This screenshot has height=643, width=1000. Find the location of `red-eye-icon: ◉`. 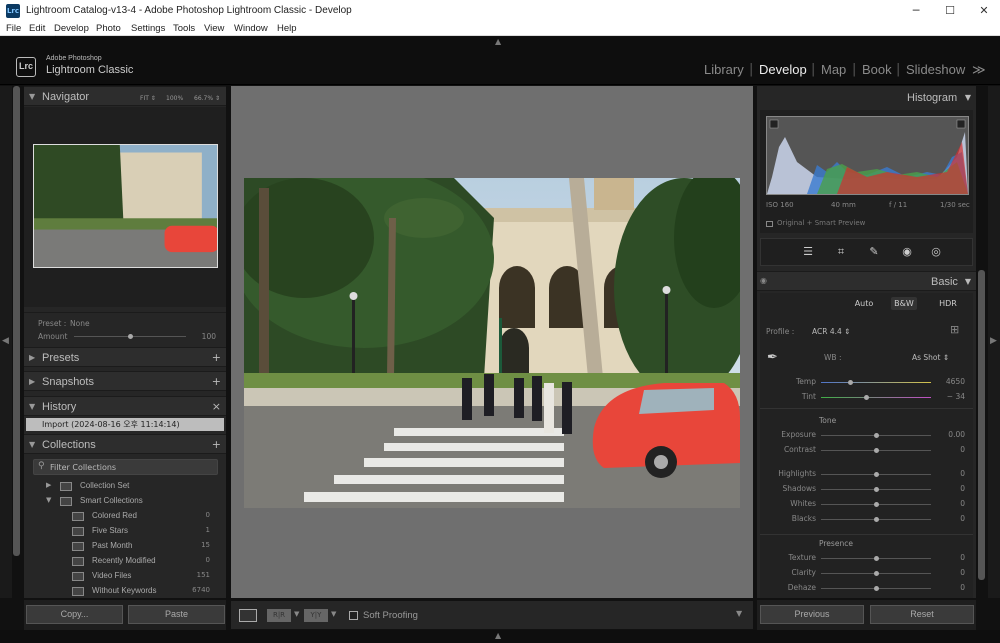

red-eye-icon: ◉ is located at coordinates (907, 252).